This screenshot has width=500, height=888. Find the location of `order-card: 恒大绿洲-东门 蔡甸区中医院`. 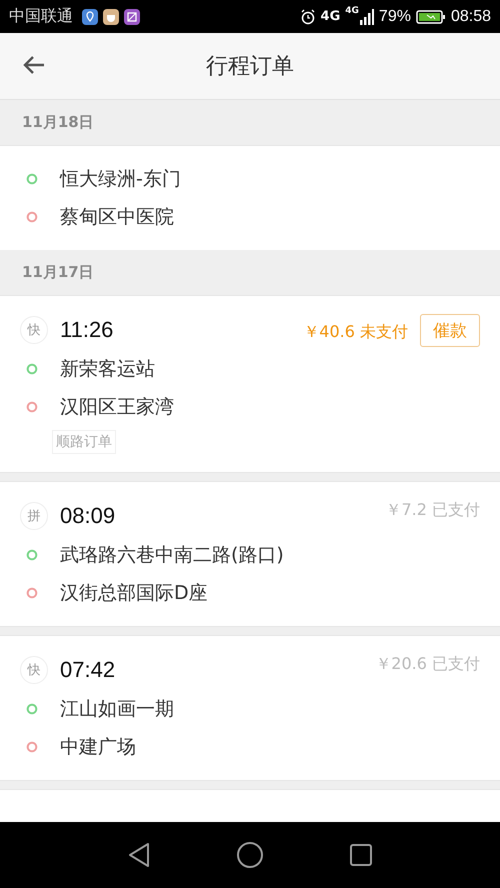

order-card: 恒大绿洲-东门 蔡甸区中医院 is located at coordinates (250, 198).